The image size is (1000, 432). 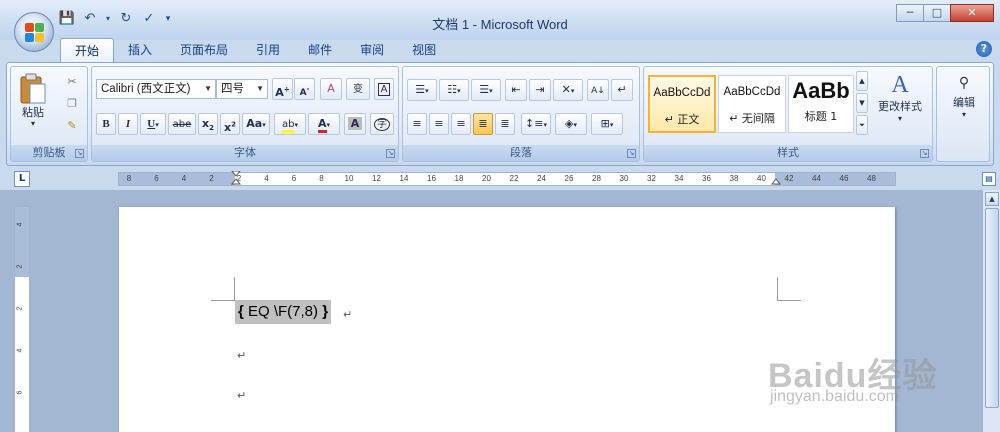 I want to click on character-border-button: A, so click(x=384, y=89).